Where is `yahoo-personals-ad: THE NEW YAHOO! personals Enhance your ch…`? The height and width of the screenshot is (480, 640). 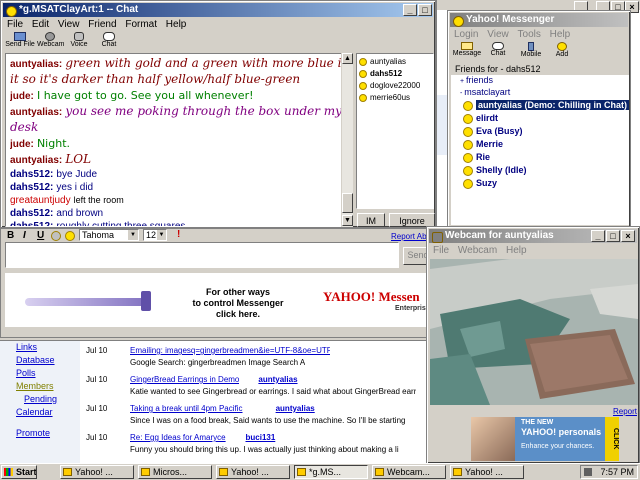 yahoo-personals-ad: THE NEW YAHOO! personals Enhance your ch… is located at coordinates (545, 439).